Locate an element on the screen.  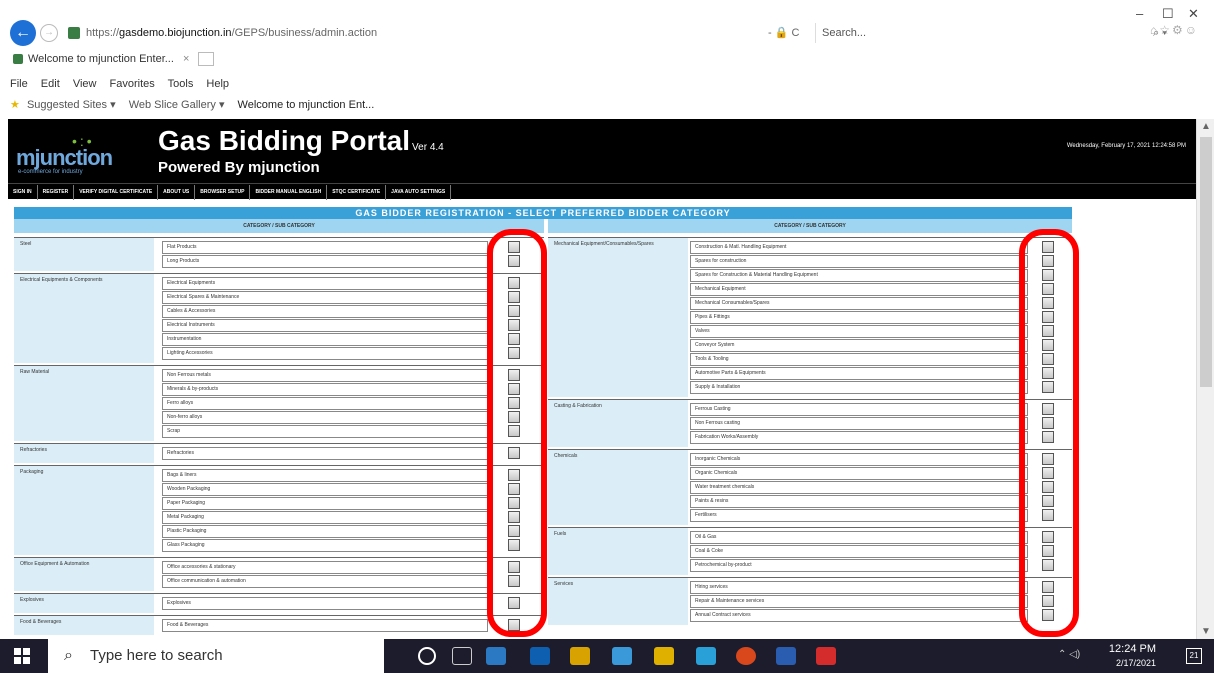
menu-file: File is located at coordinates (19, 84).